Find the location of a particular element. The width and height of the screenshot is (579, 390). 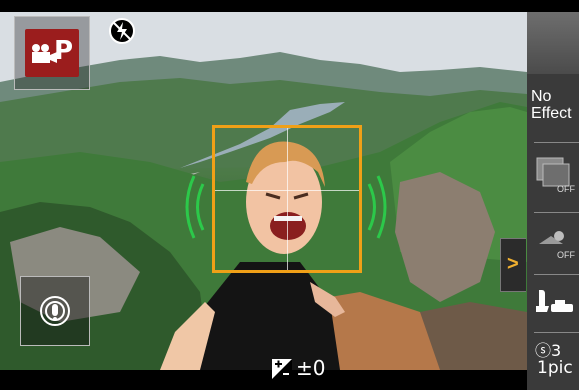

exposure-compensation-icon is located at coordinates (282, 369).